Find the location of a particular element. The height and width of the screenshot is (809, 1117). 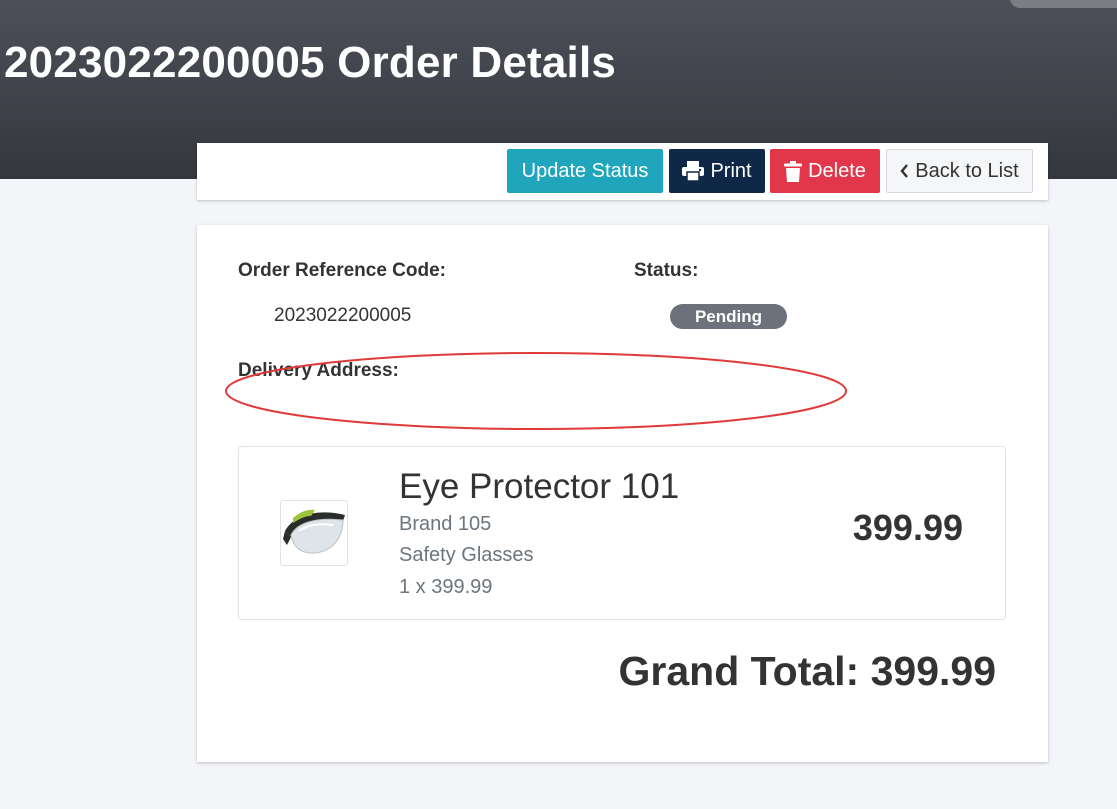

item-total-price: 399.99 is located at coordinates (907, 527).